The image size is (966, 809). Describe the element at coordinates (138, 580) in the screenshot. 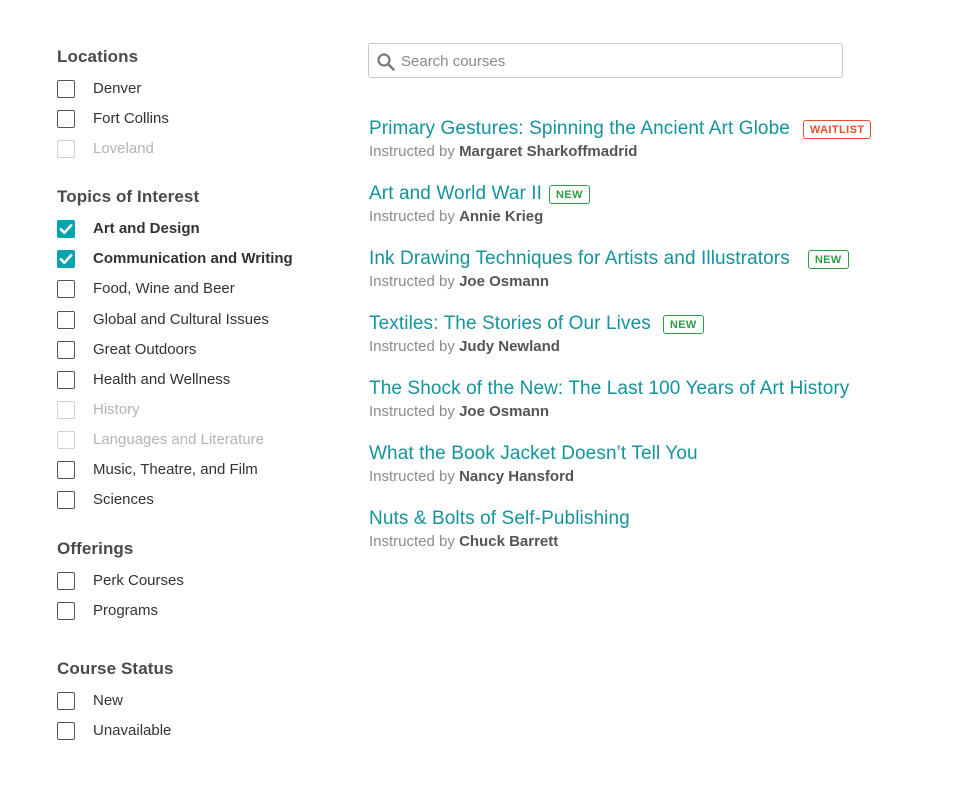

I see `checkbox-label: Perk Courses` at that location.